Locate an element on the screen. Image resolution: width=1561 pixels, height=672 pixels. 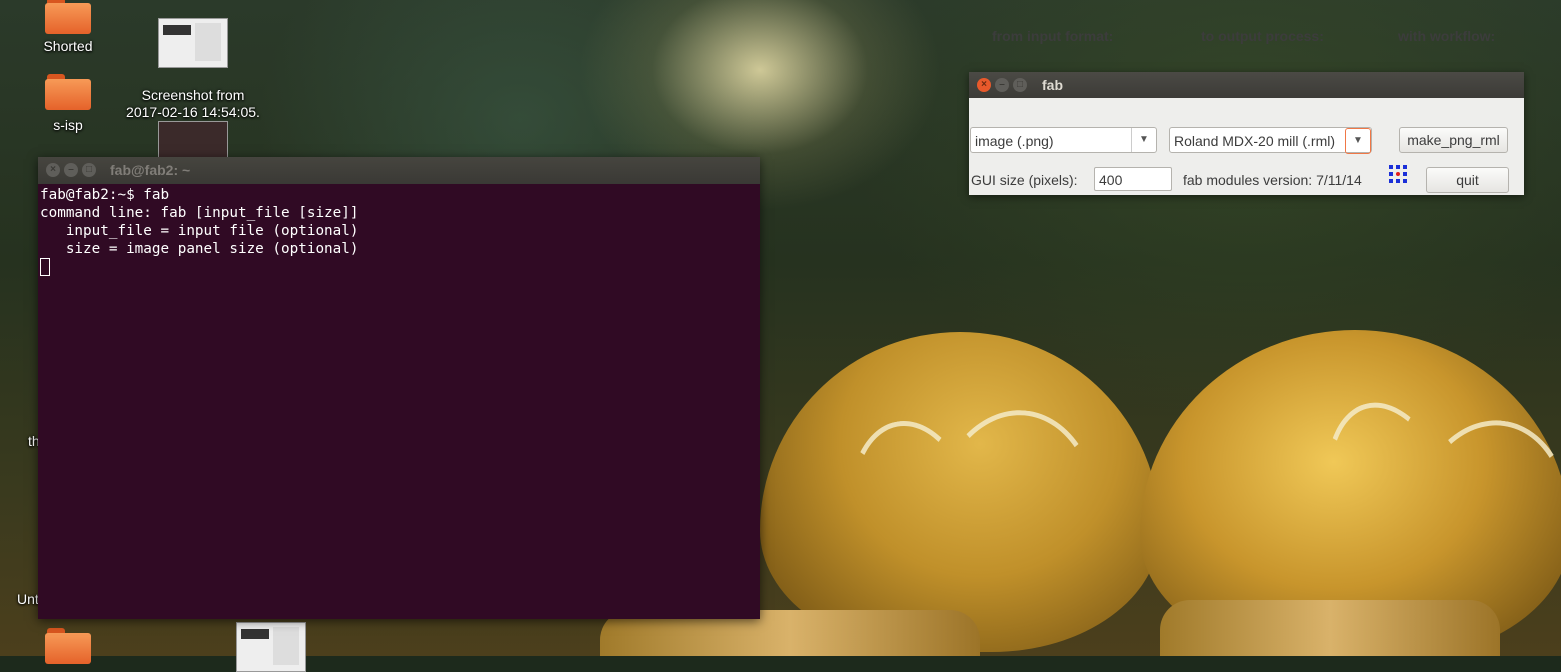
fab-title: fab is located at coordinates (1052, 85).